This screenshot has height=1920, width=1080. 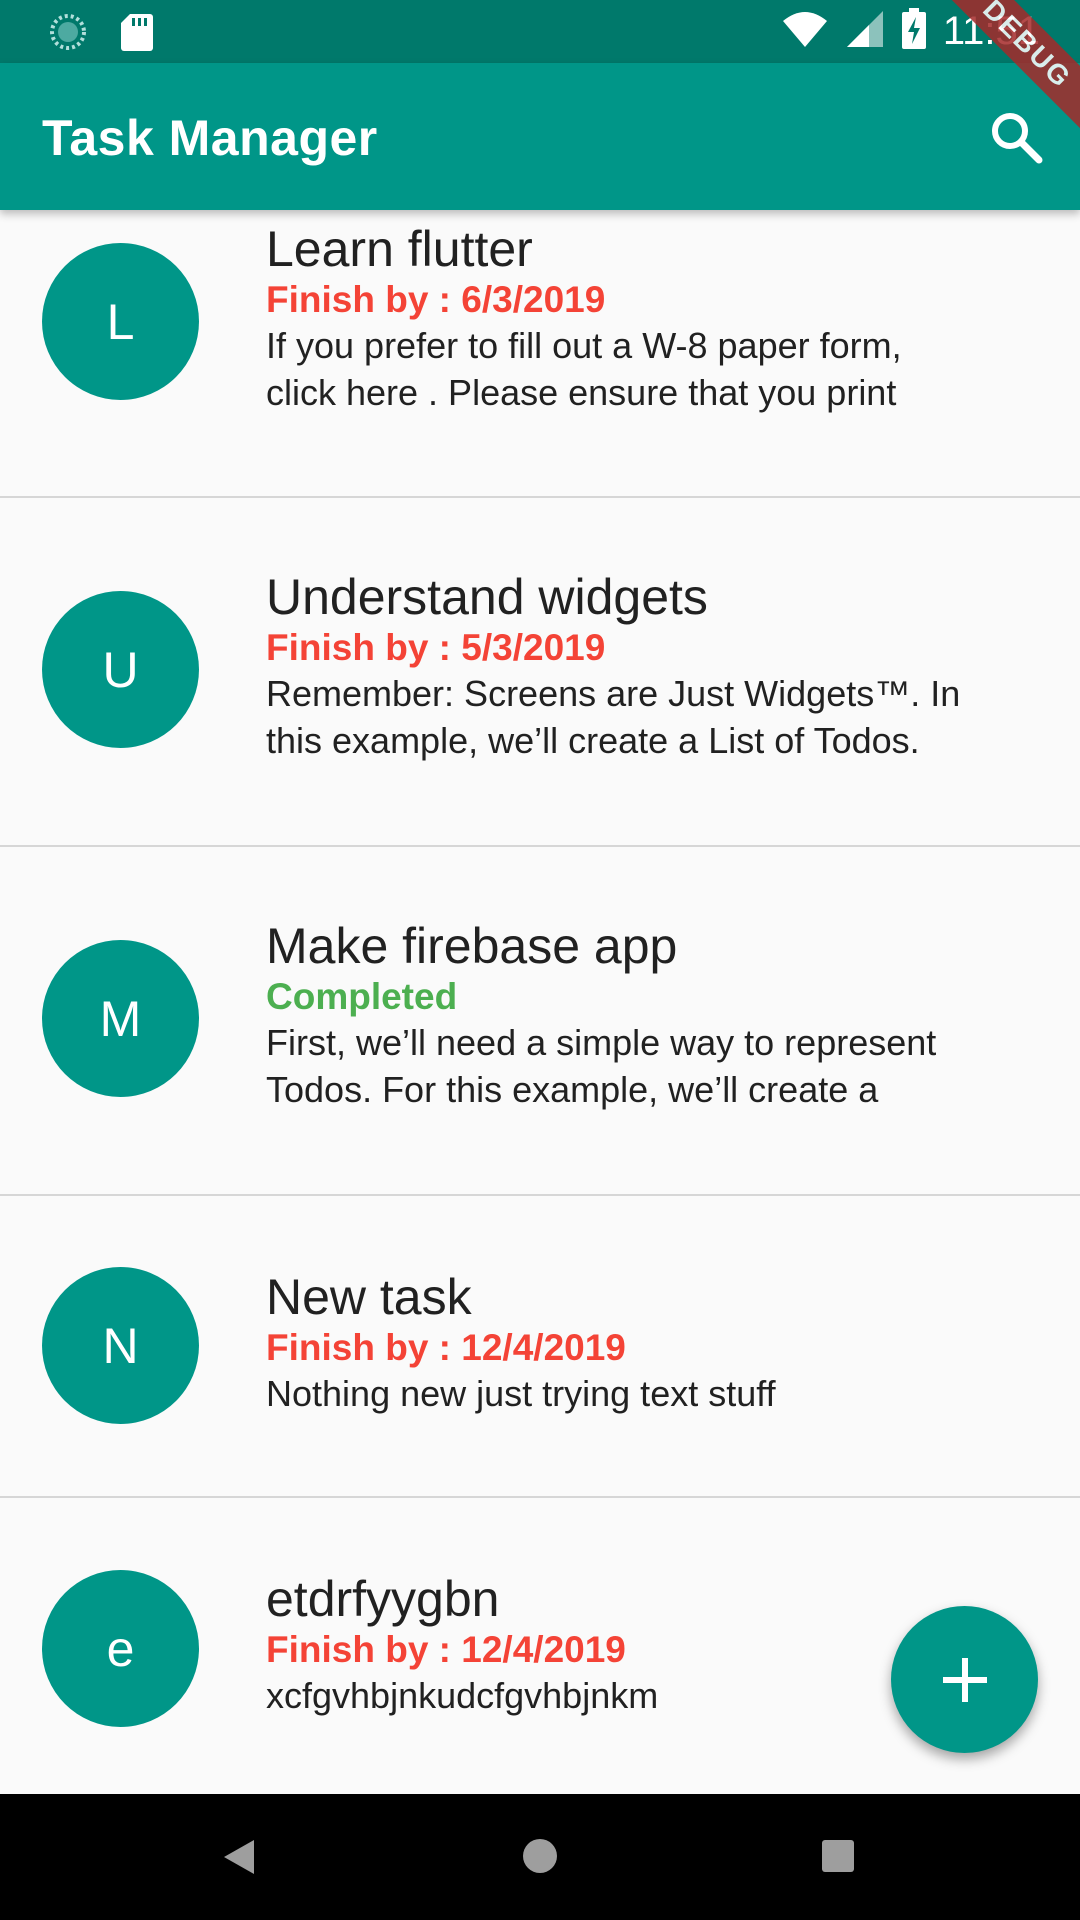 What do you see at coordinates (239, 1857) in the screenshot?
I see `back-icon` at bounding box center [239, 1857].